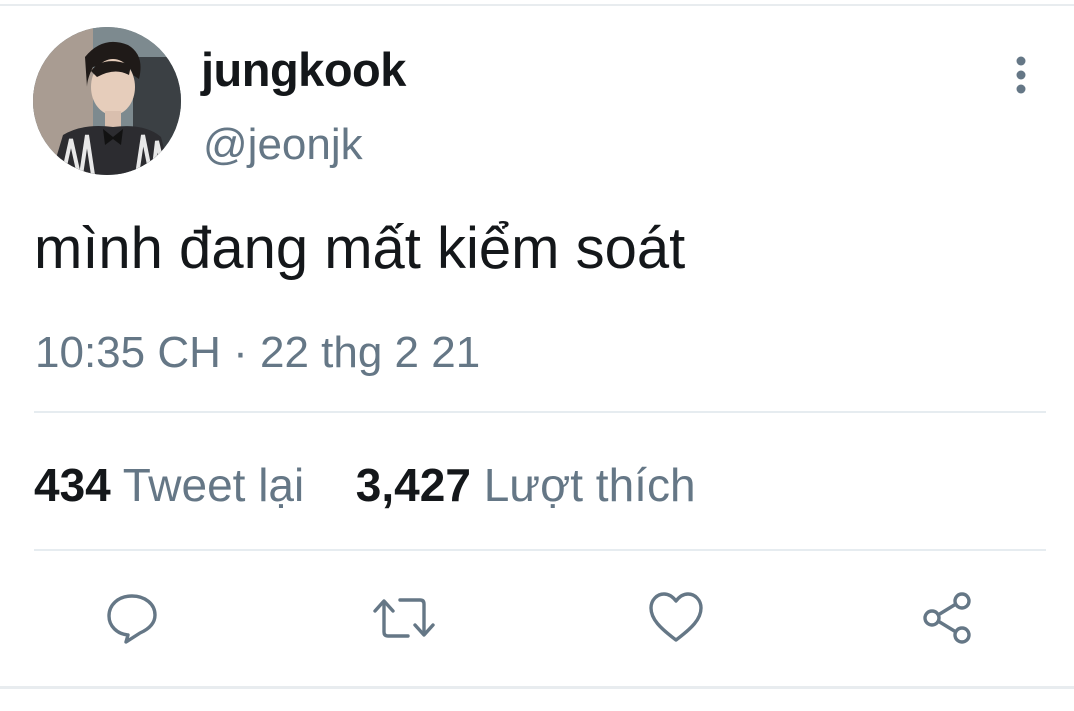 This screenshot has height=711, width=1074. Describe the element at coordinates (537, 5) in the screenshot. I see `top-divider` at that location.